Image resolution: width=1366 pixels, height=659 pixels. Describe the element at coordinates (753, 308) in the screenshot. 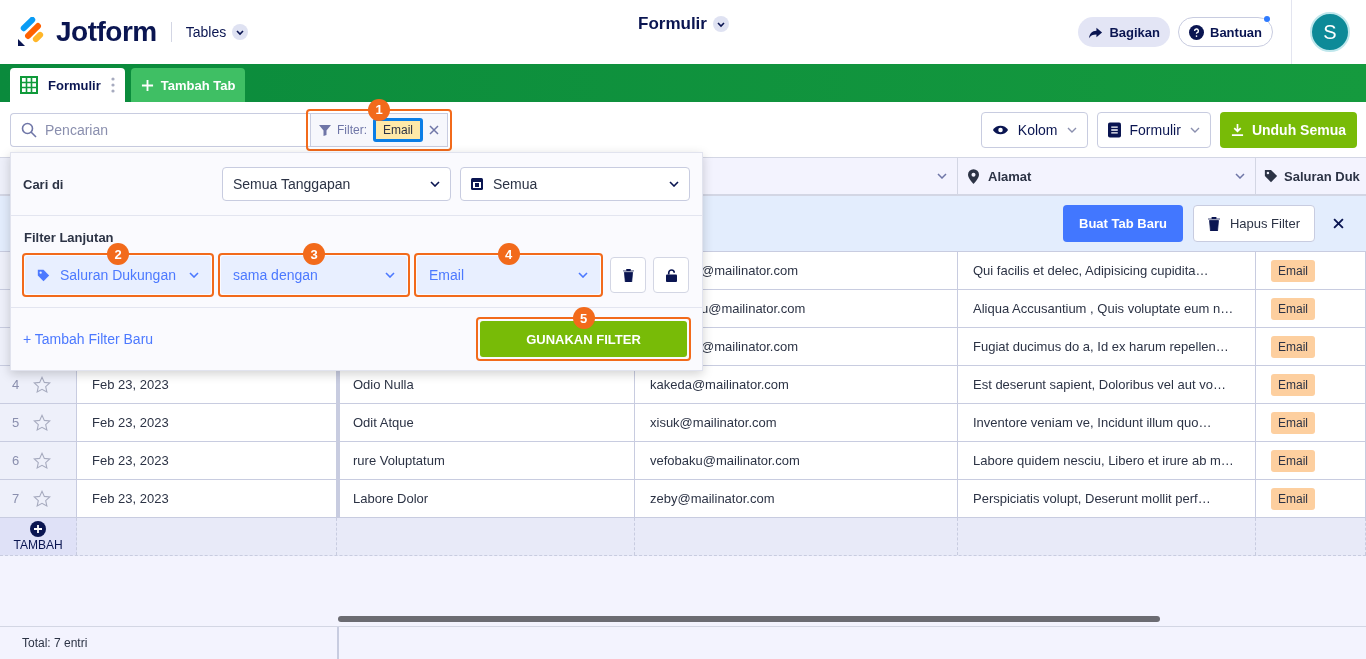

I see `table-cell: u@mailinator.com` at that location.